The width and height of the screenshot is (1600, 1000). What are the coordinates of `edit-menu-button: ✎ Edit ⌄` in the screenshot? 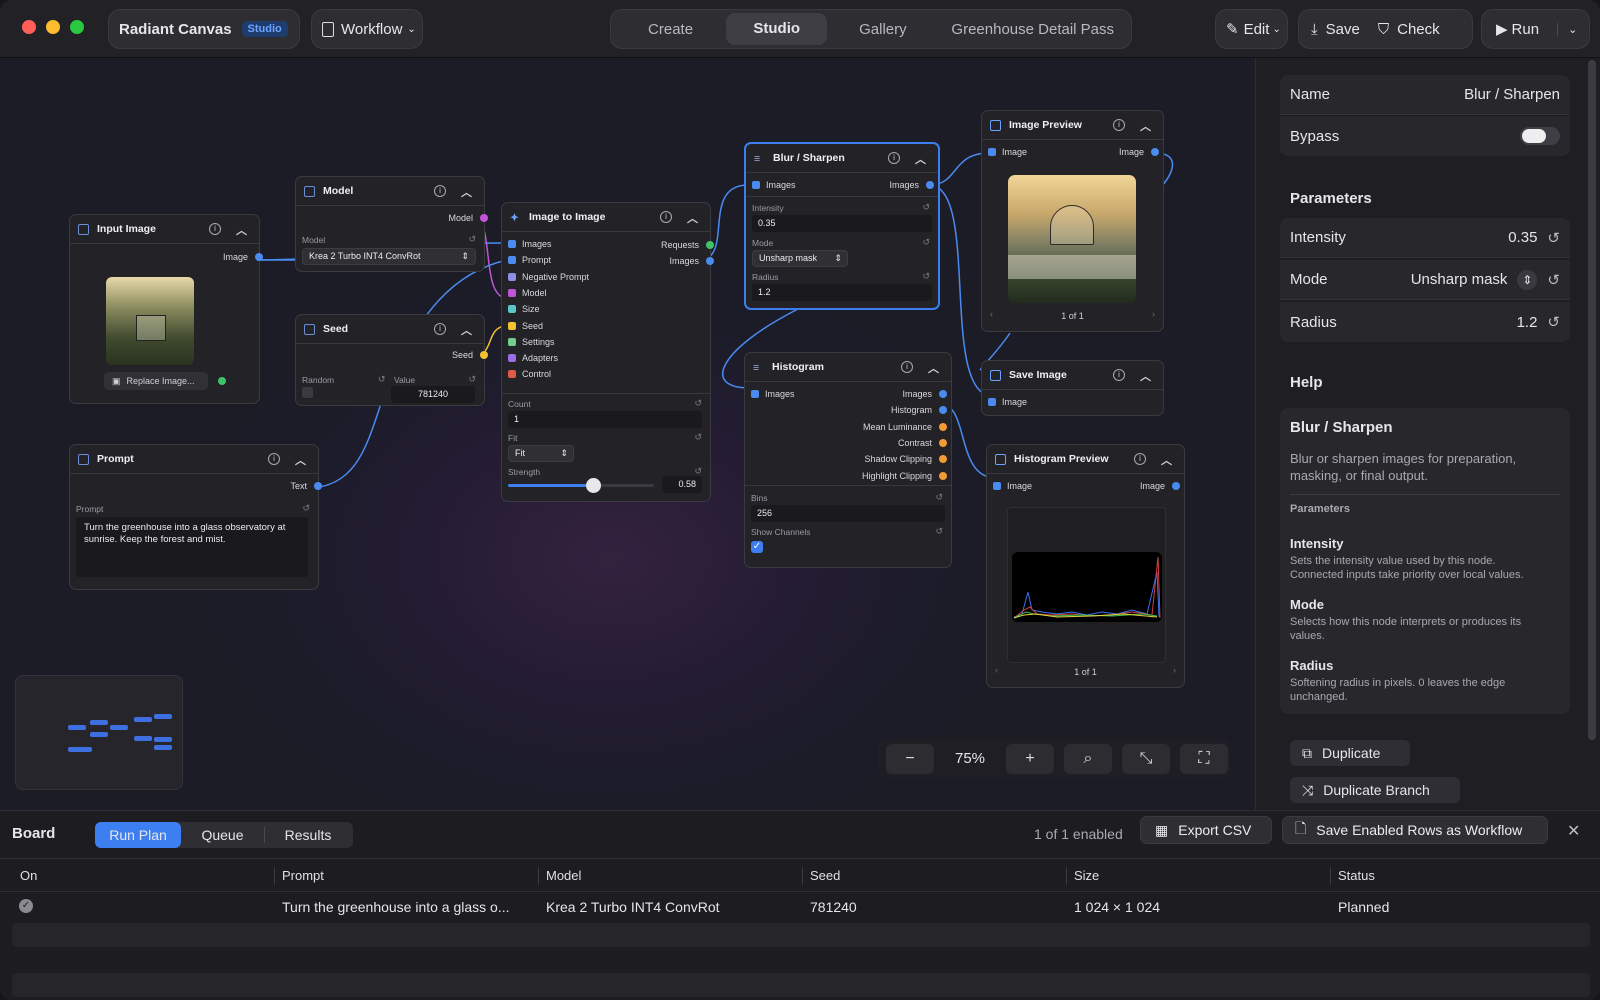 It's located at (1251, 29).